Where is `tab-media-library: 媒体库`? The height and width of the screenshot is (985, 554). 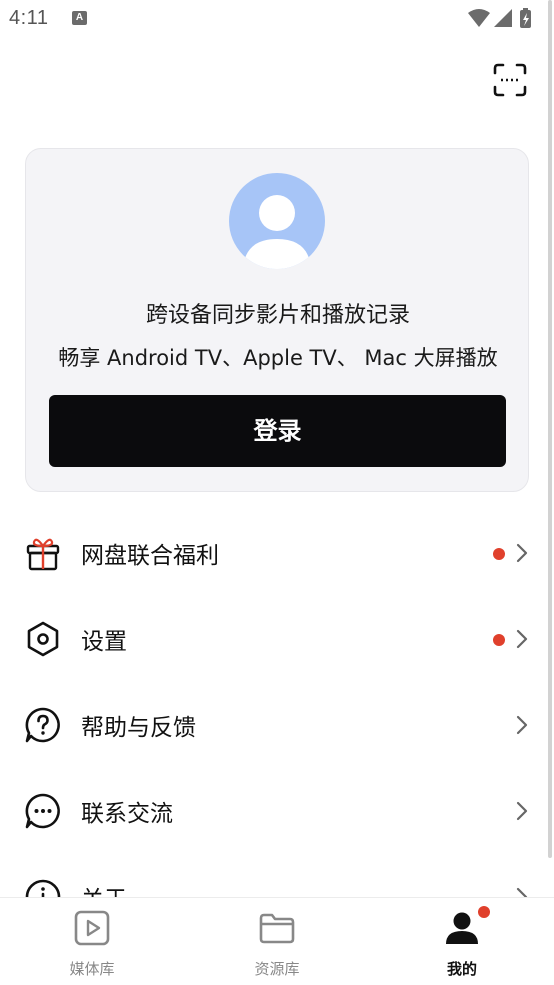 tab-media-library: 媒体库 is located at coordinates (92, 941).